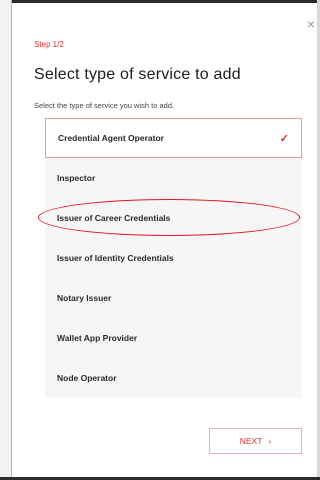 Image resolution: width=320 pixels, height=480 pixels. Describe the element at coordinates (49, 44) in the screenshot. I see `step-indicator: Step 1/2` at that location.